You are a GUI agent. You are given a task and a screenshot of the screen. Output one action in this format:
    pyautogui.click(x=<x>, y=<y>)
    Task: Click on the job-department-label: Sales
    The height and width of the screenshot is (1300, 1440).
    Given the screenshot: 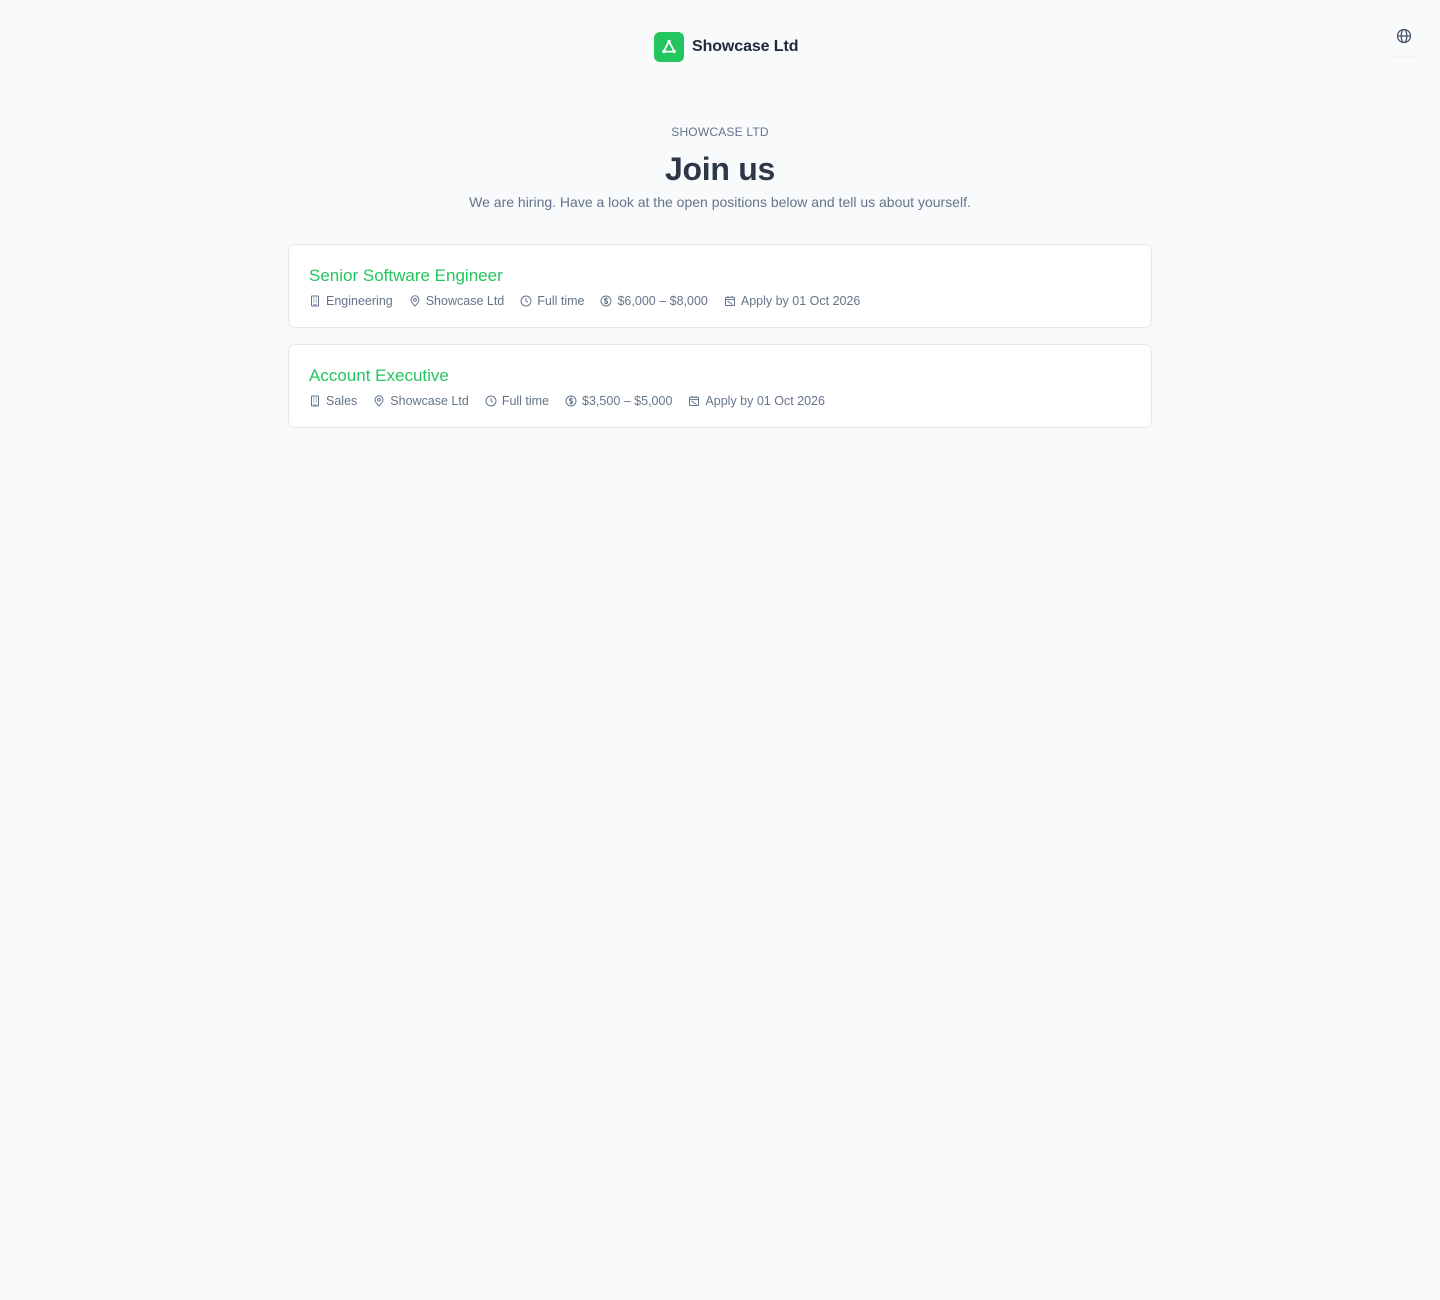 What is the action you would take?
    pyautogui.click(x=342, y=401)
    